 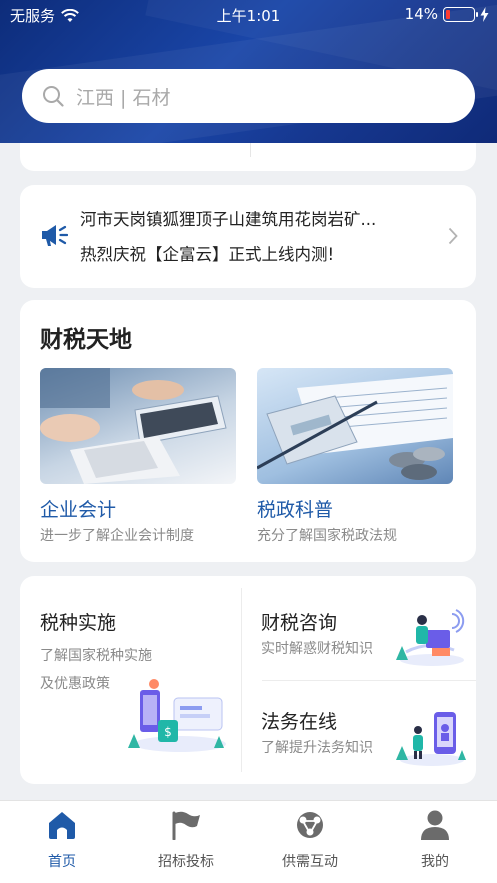 What do you see at coordinates (62, 840) in the screenshot?
I see `tab-home: 首页` at bounding box center [62, 840].